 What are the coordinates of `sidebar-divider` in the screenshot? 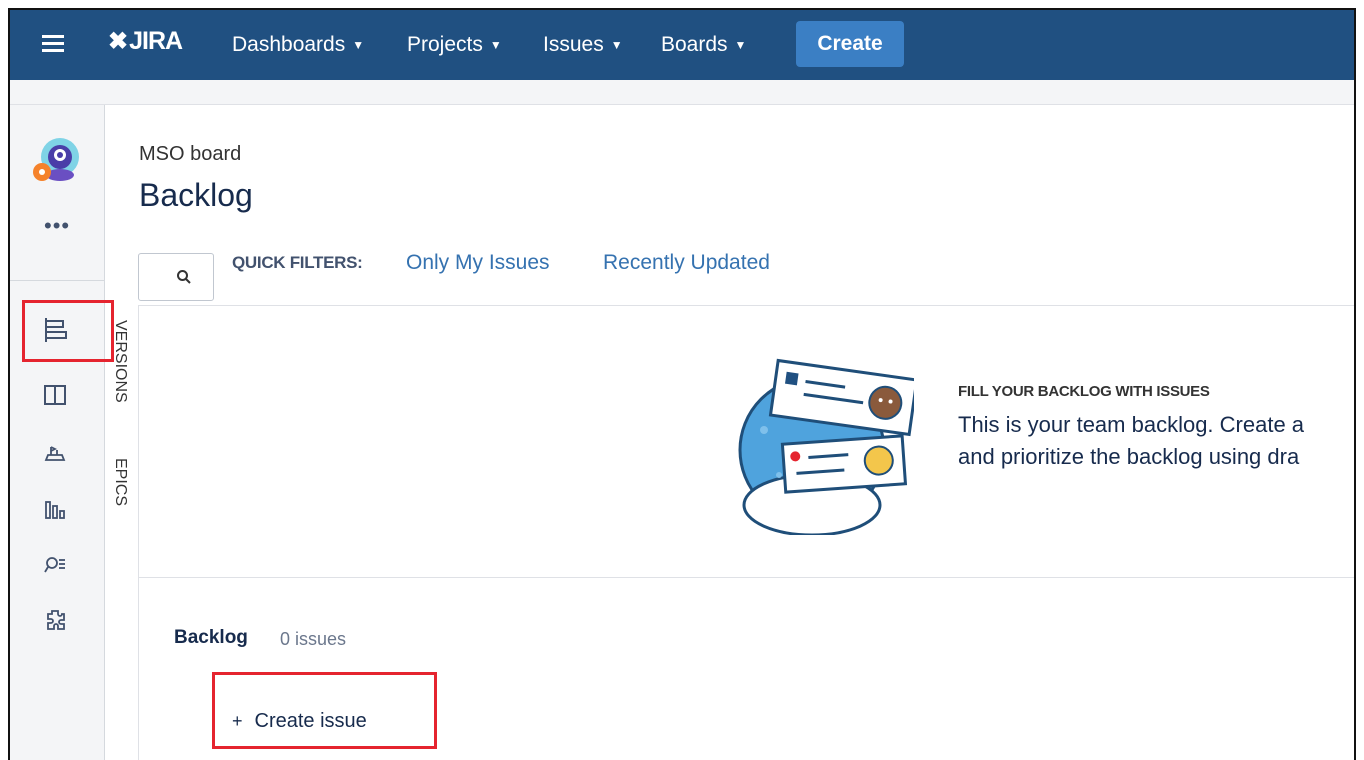 It's located at (57, 280).